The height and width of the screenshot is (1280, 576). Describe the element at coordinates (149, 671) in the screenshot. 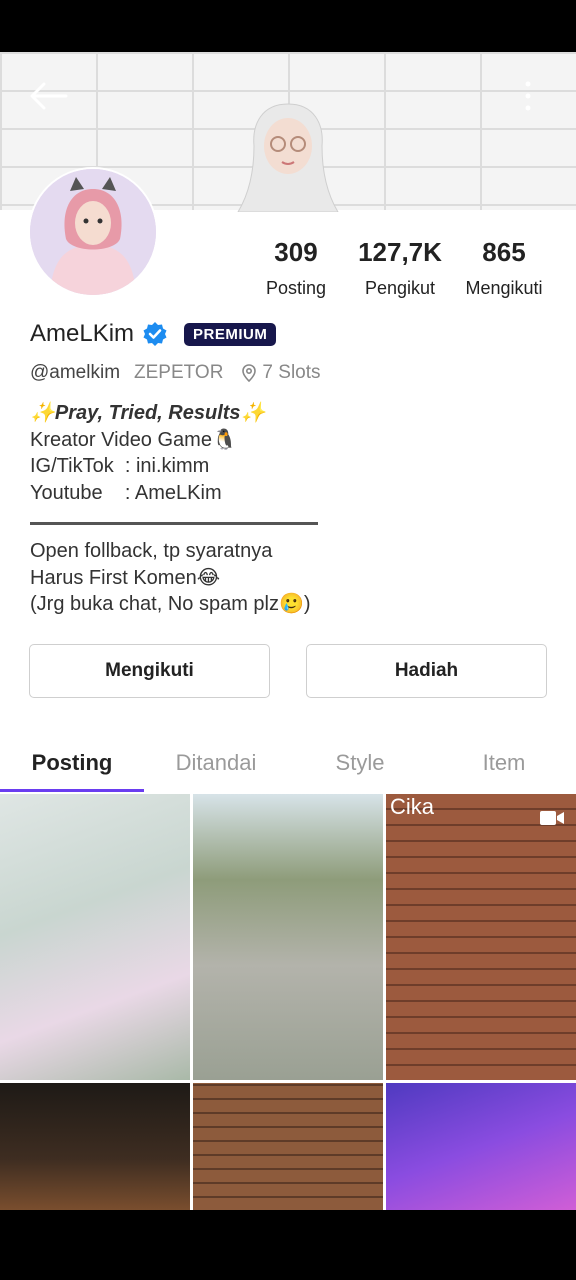

I see `following-button: Mengikuti` at that location.